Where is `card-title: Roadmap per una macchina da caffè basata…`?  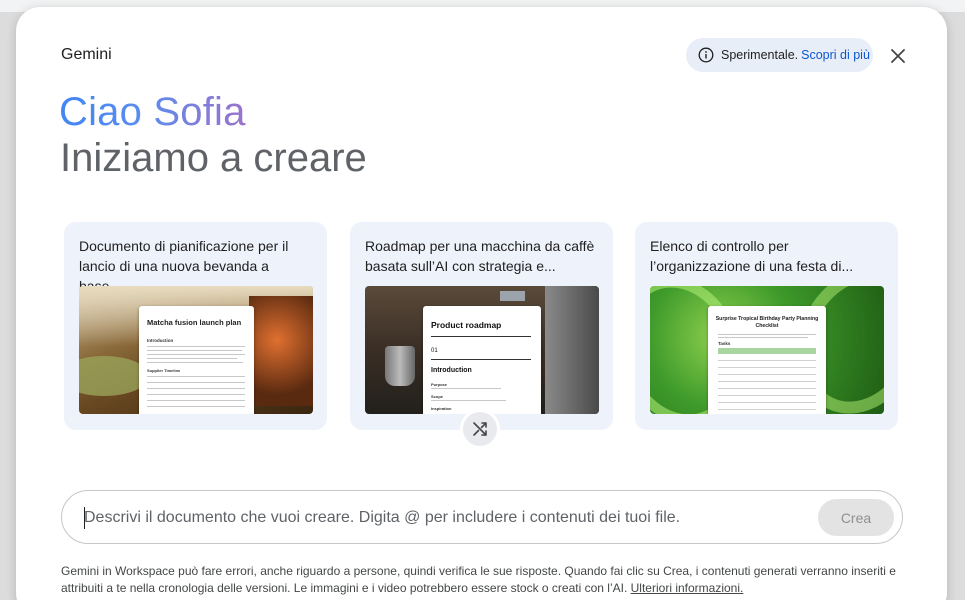 card-title: Roadmap per una macchina da caffè basata… is located at coordinates (480, 256).